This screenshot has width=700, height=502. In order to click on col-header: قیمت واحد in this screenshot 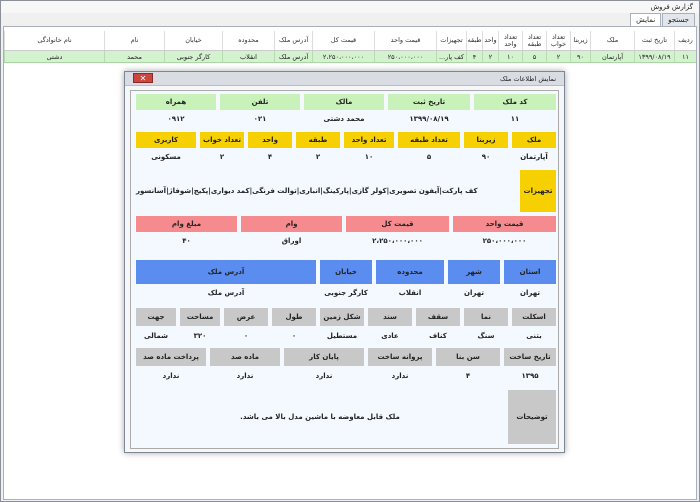, I will do `click(405, 40)`.